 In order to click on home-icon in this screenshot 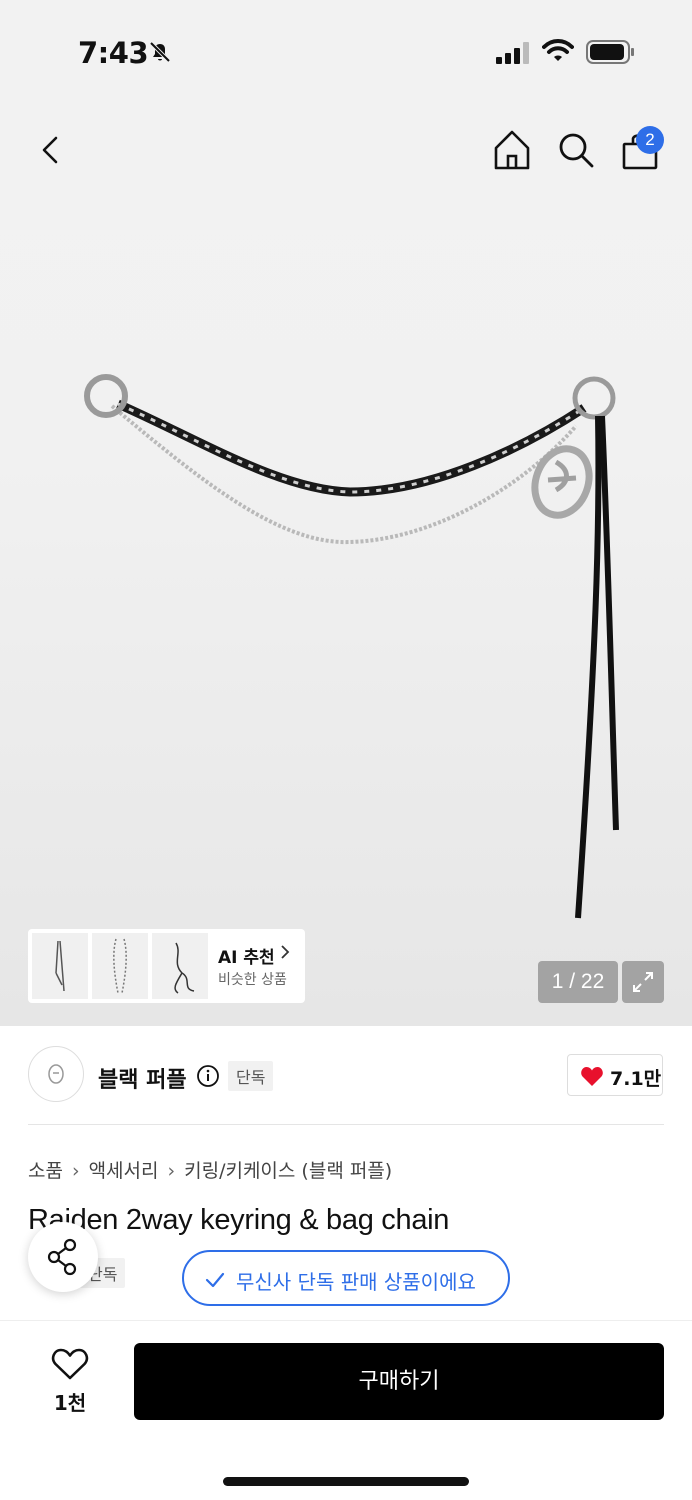, I will do `click(512, 150)`.